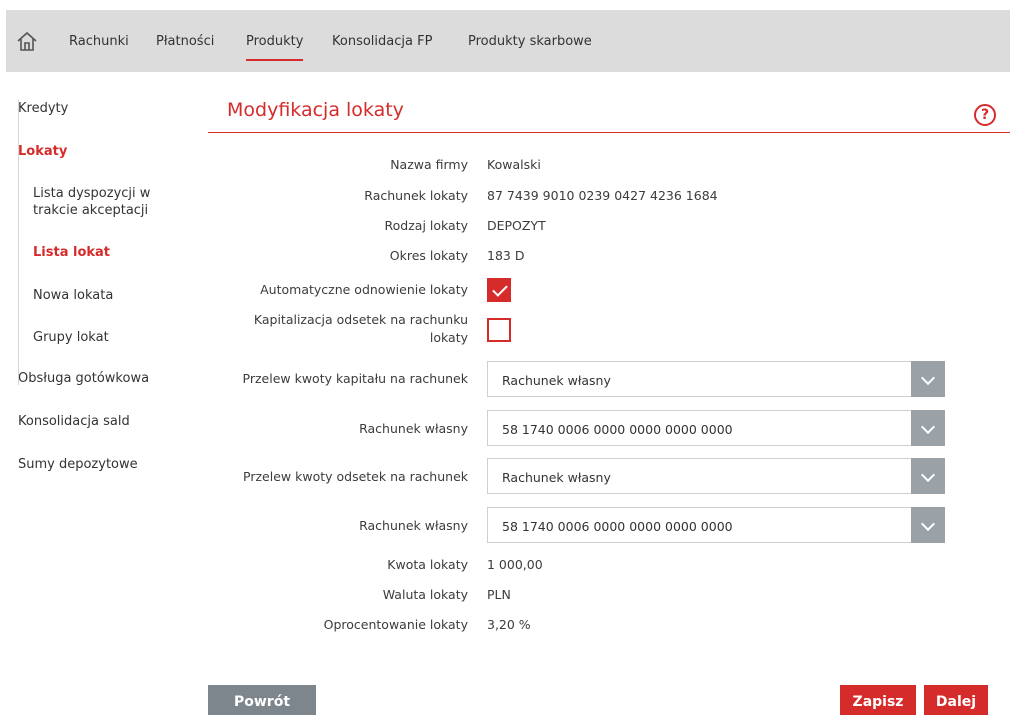 Image resolution: width=1010 pixels, height=715 pixels. I want to click on capital-transfer-select: Rachunek własny, so click(716, 379).